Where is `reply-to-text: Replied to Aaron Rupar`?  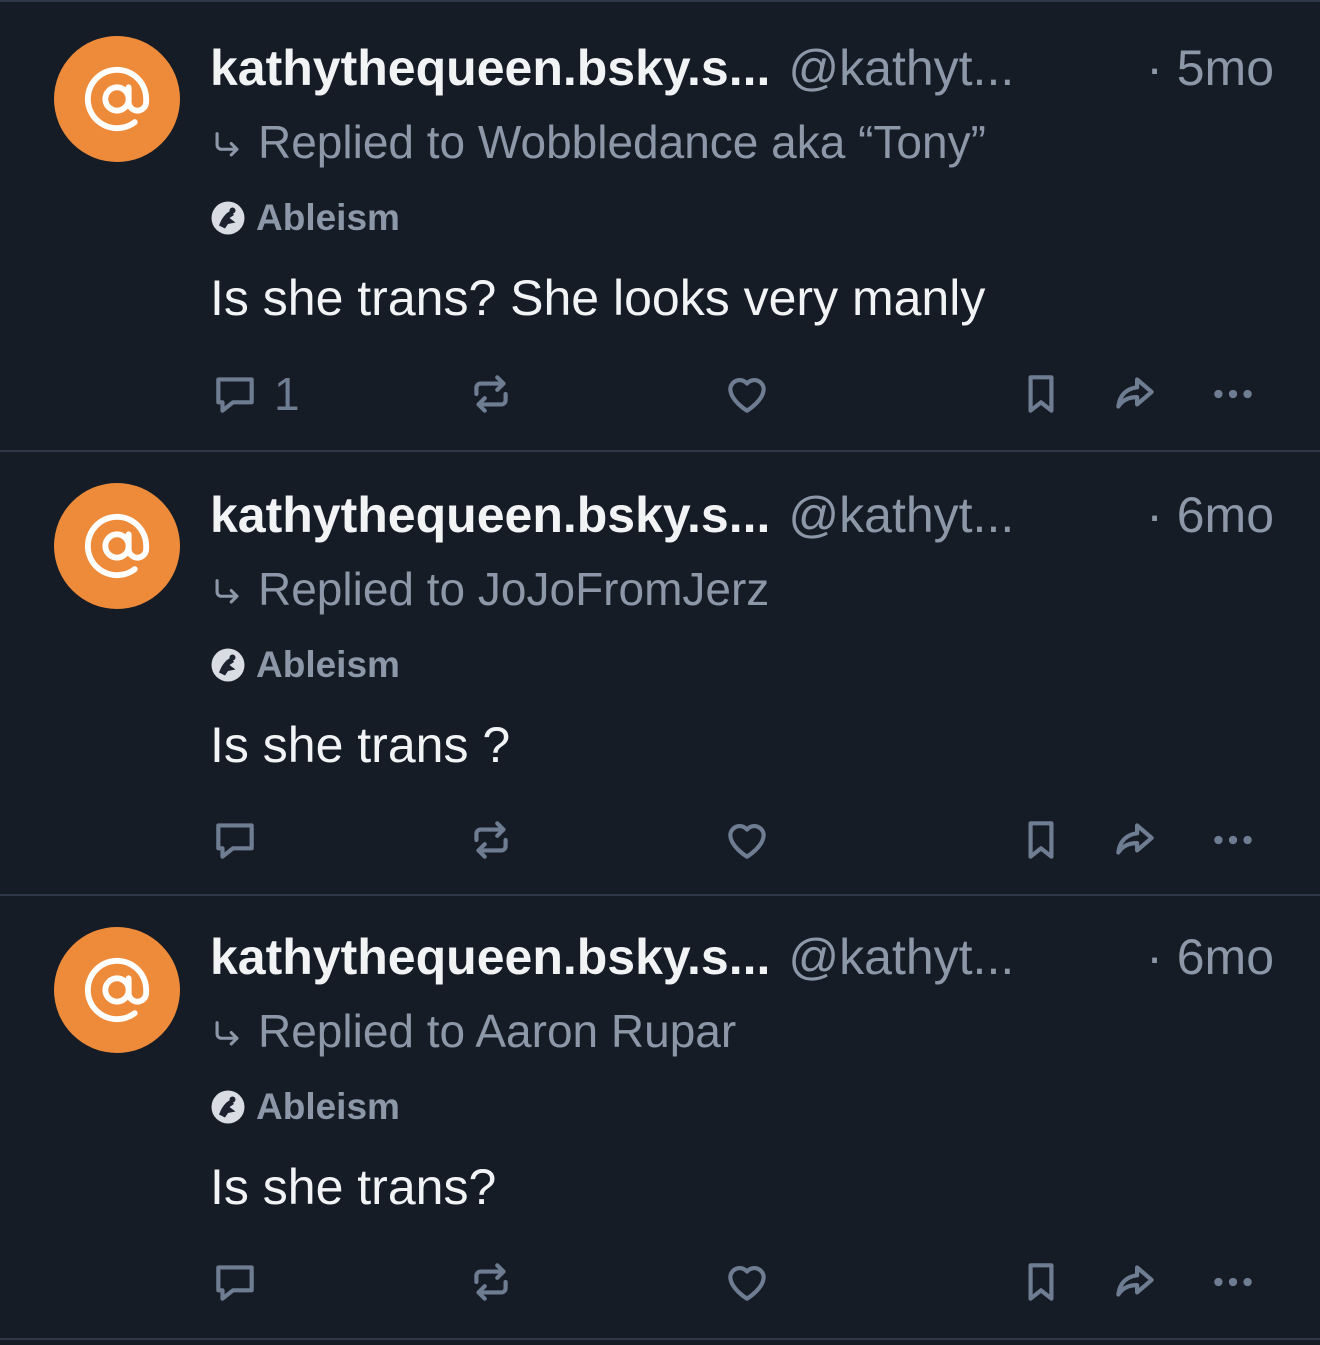 reply-to-text: Replied to Aaron Rupar is located at coordinates (497, 1031).